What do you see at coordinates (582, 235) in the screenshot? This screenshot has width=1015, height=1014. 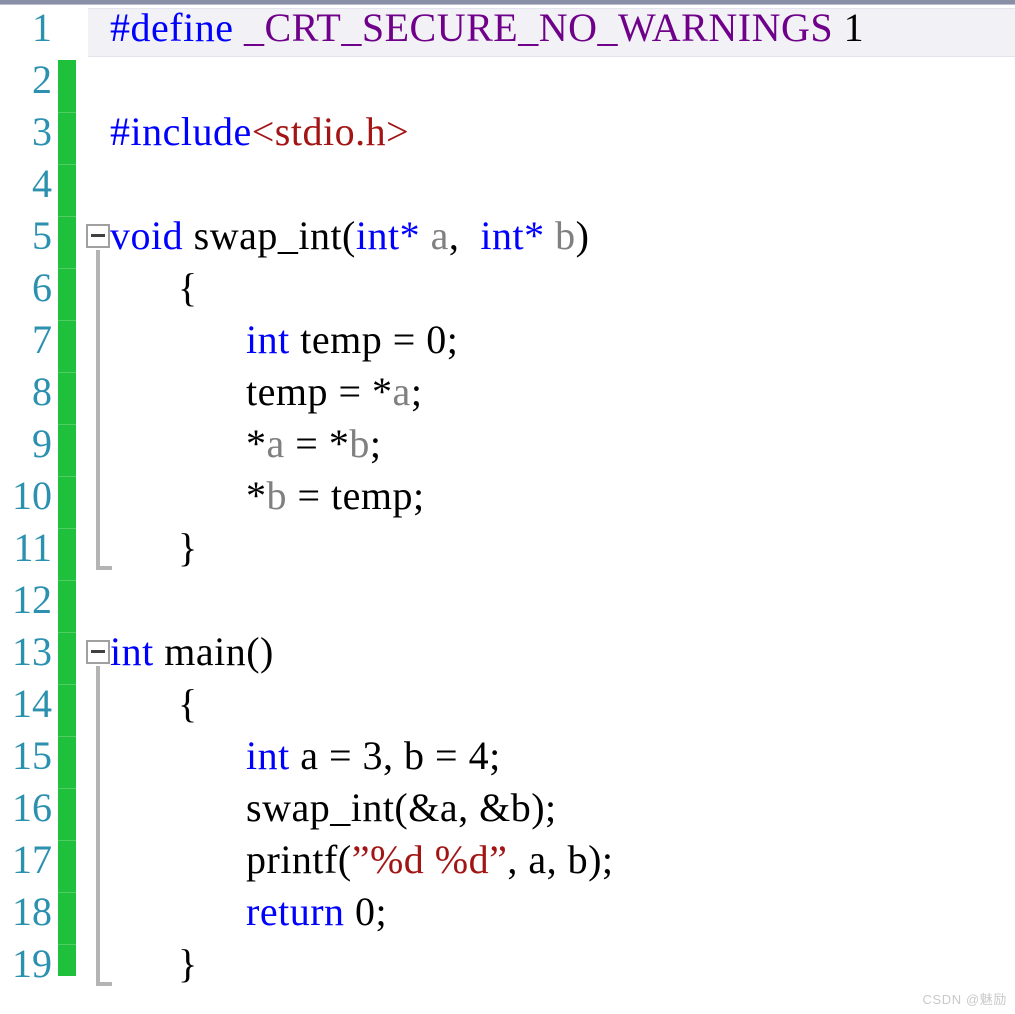 I see `code-token-plain: )` at bounding box center [582, 235].